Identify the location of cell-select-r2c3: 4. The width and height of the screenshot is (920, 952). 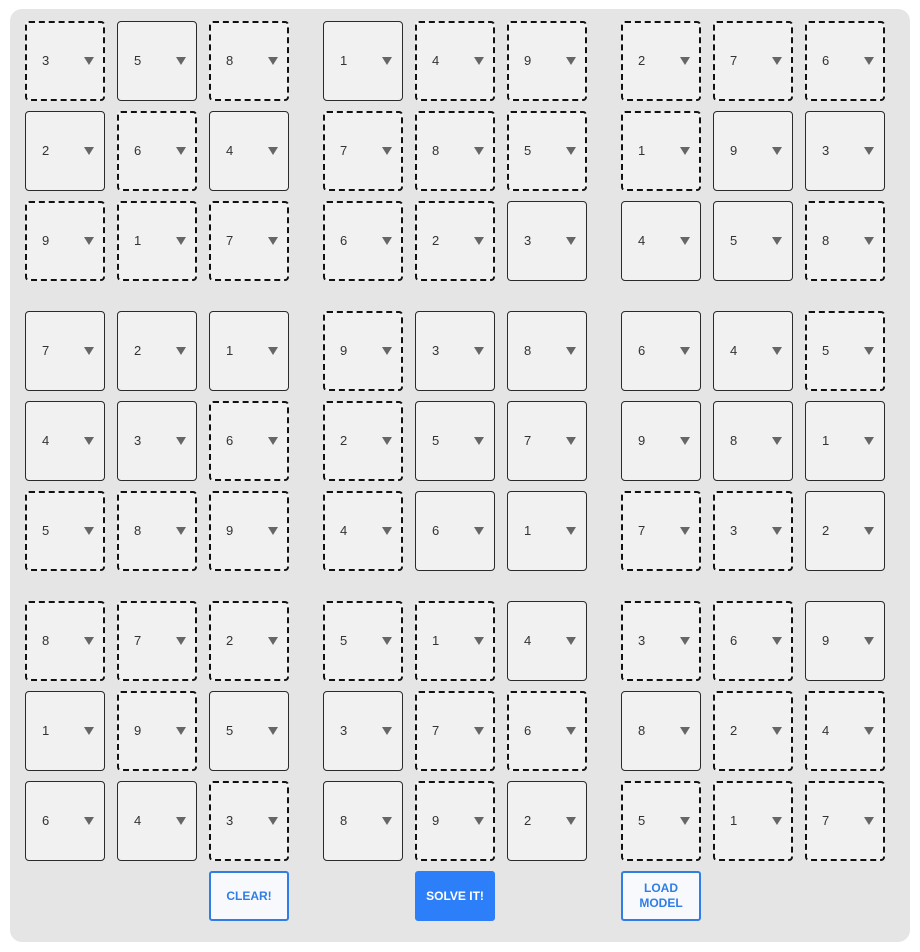
(249, 151).